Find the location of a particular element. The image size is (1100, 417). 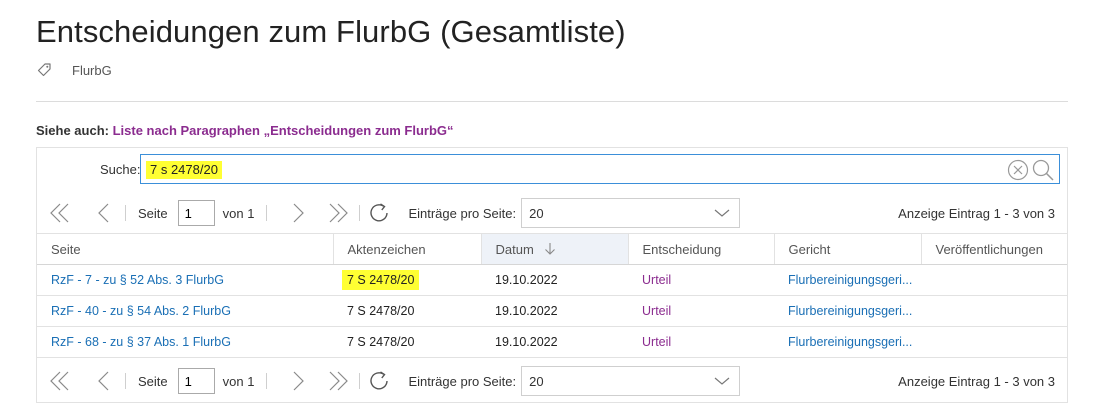

divider is located at coordinates (552, 101).